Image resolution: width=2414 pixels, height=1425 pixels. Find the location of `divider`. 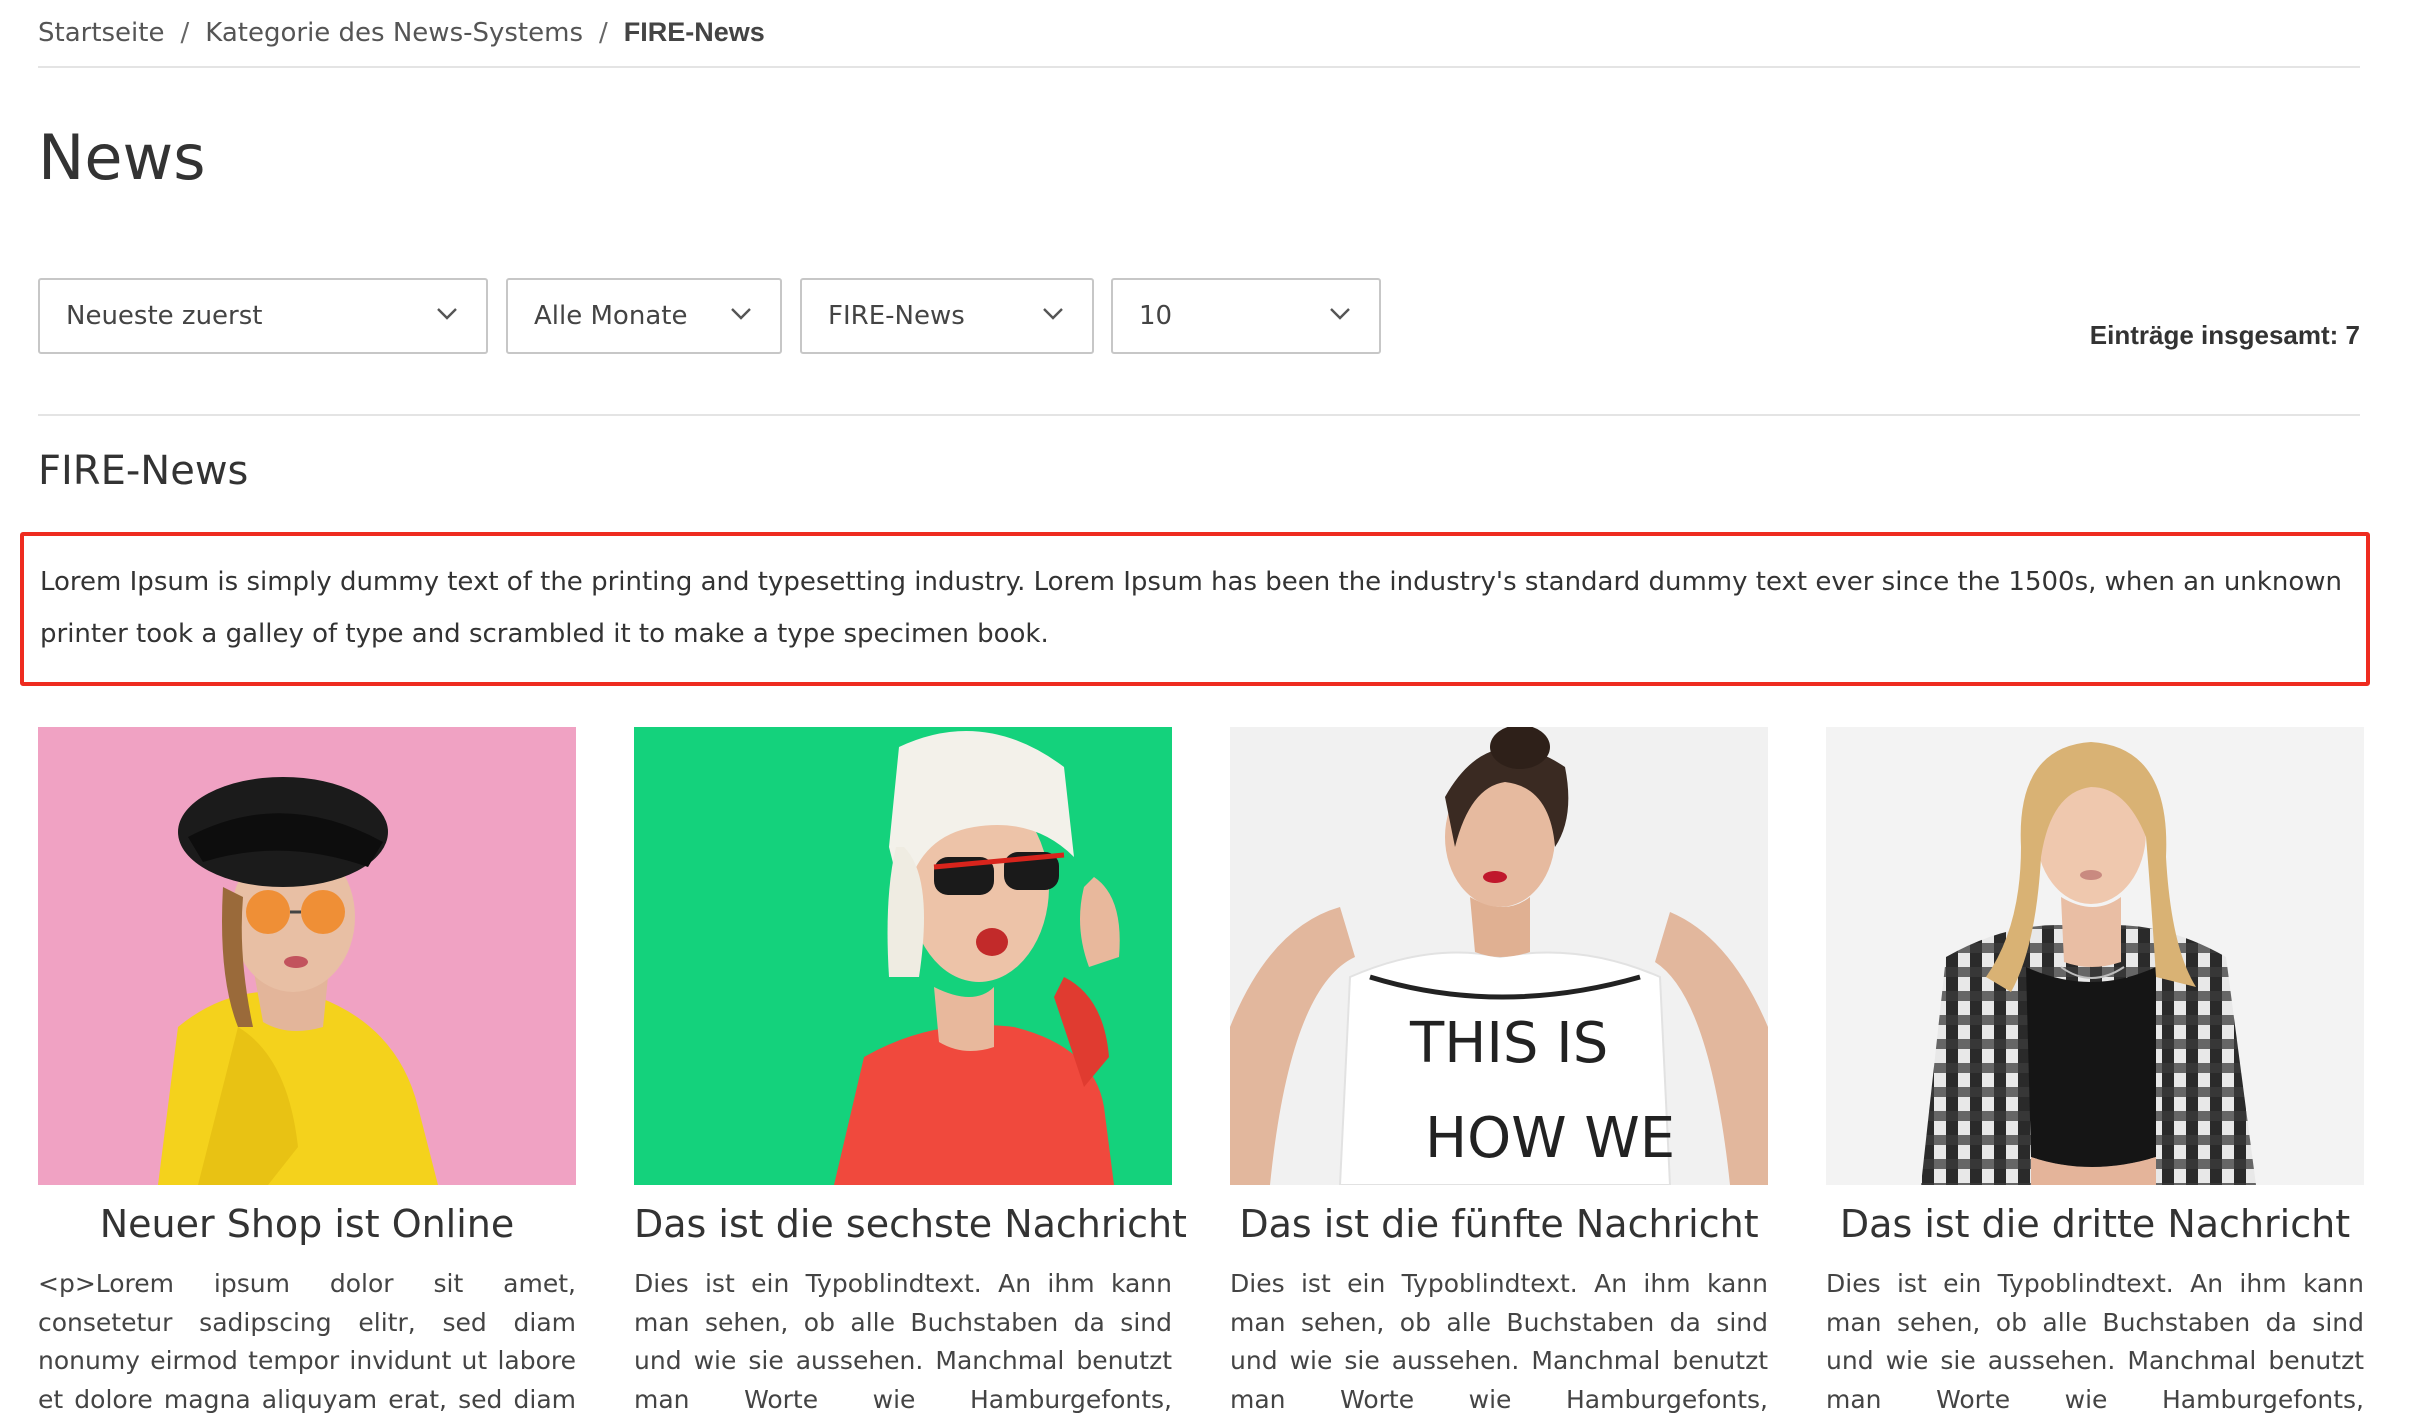

divider is located at coordinates (1199, 415).